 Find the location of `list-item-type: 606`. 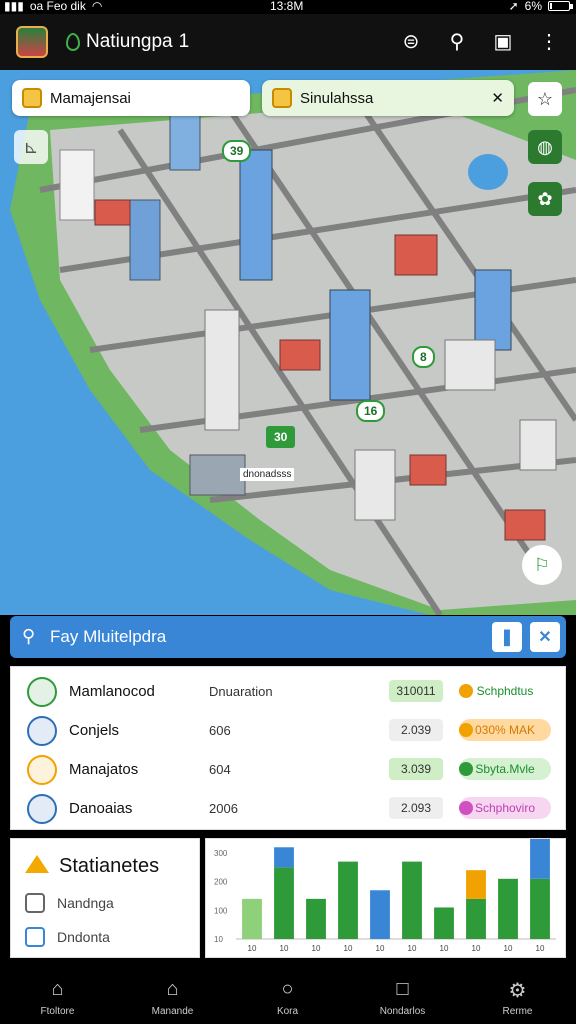

list-item-type: 606 is located at coordinates (220, 730).